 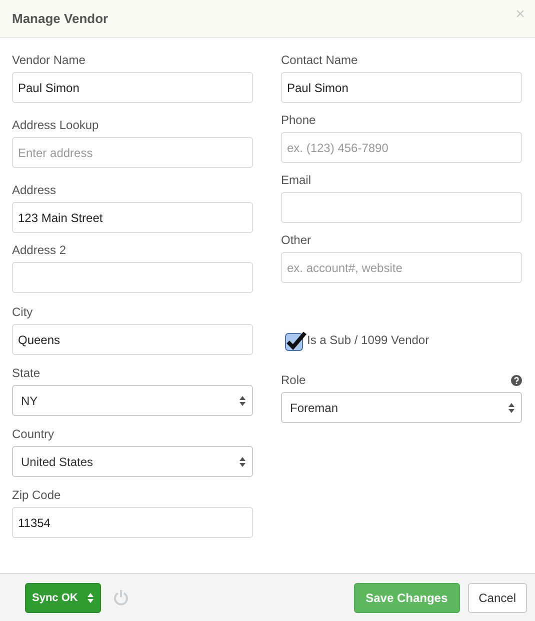 I want to click on field-label: Country, so click(x=33, y=434).